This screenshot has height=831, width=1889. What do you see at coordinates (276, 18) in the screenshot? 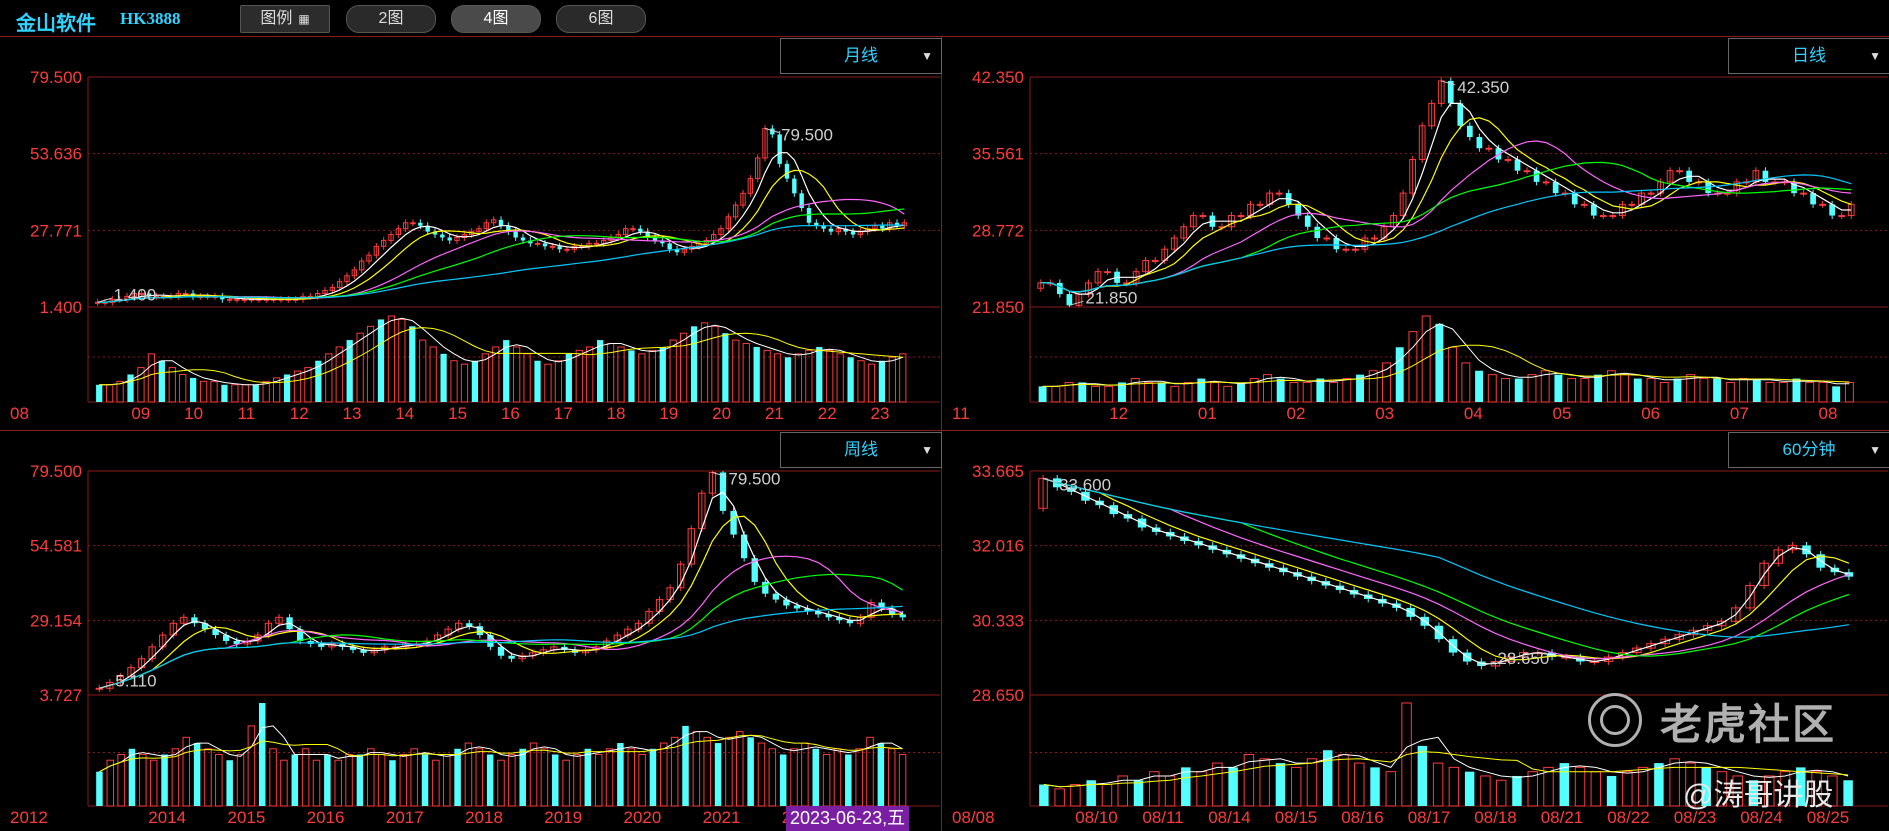
I see `legend-label: 图例` at bounding box center [276, 18].